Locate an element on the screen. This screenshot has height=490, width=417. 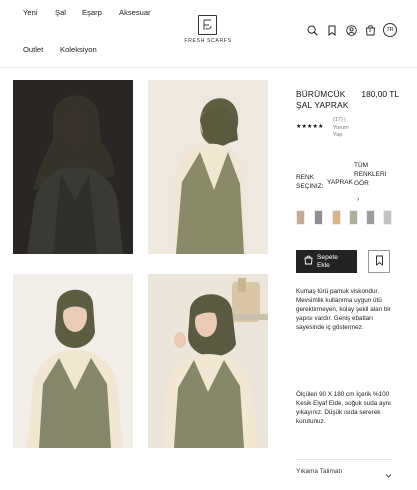
favorite-button is located at coordinates (379, 261).